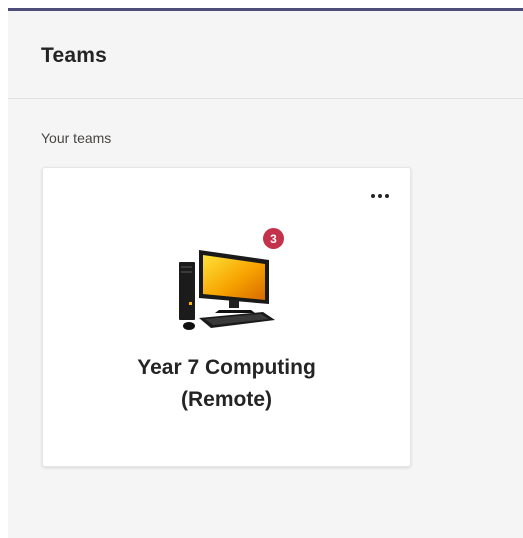  What do you see at coordinates (226, 367) in the screenshot?
I see `team-name-line-1: Year 7 Computing` at bounding box center [226, 367].